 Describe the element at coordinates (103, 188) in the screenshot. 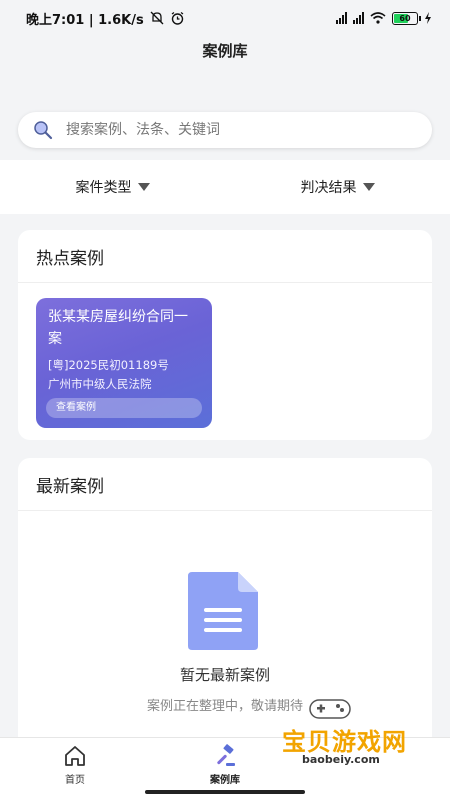

I see `filter-label: 案件类型` at that location.